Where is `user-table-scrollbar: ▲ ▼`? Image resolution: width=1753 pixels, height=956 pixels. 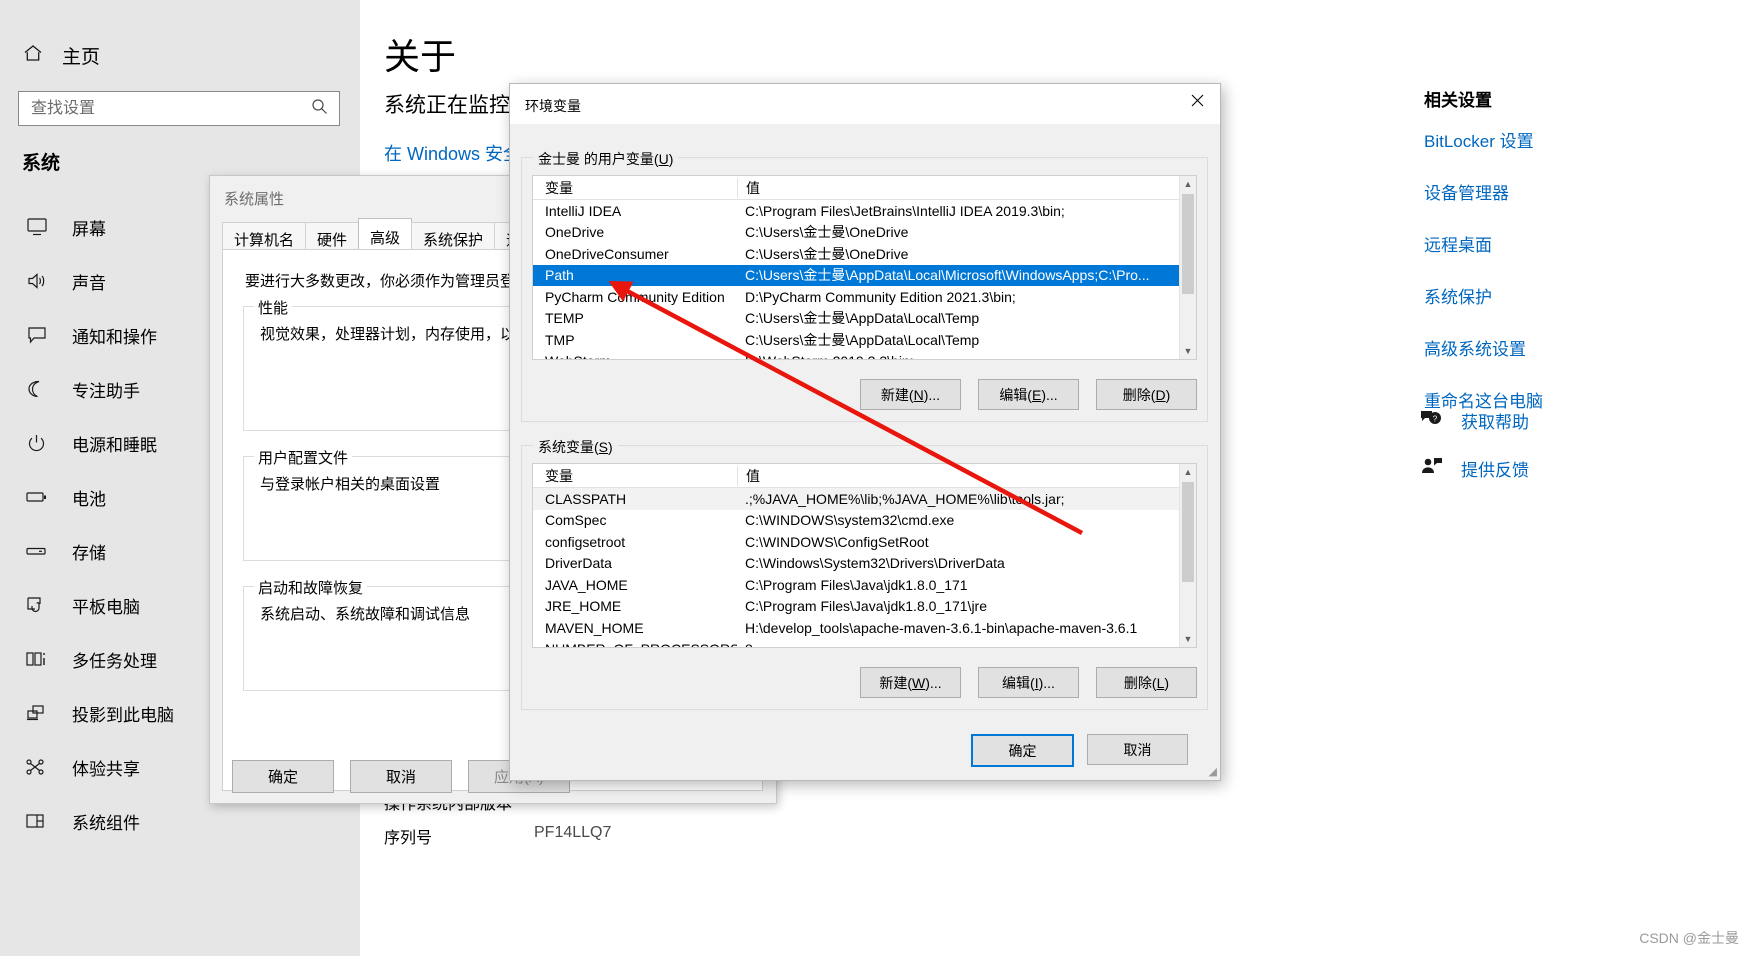
user-table-scrollbar: ▲ ▼ is located at coordinates (1187, 267).